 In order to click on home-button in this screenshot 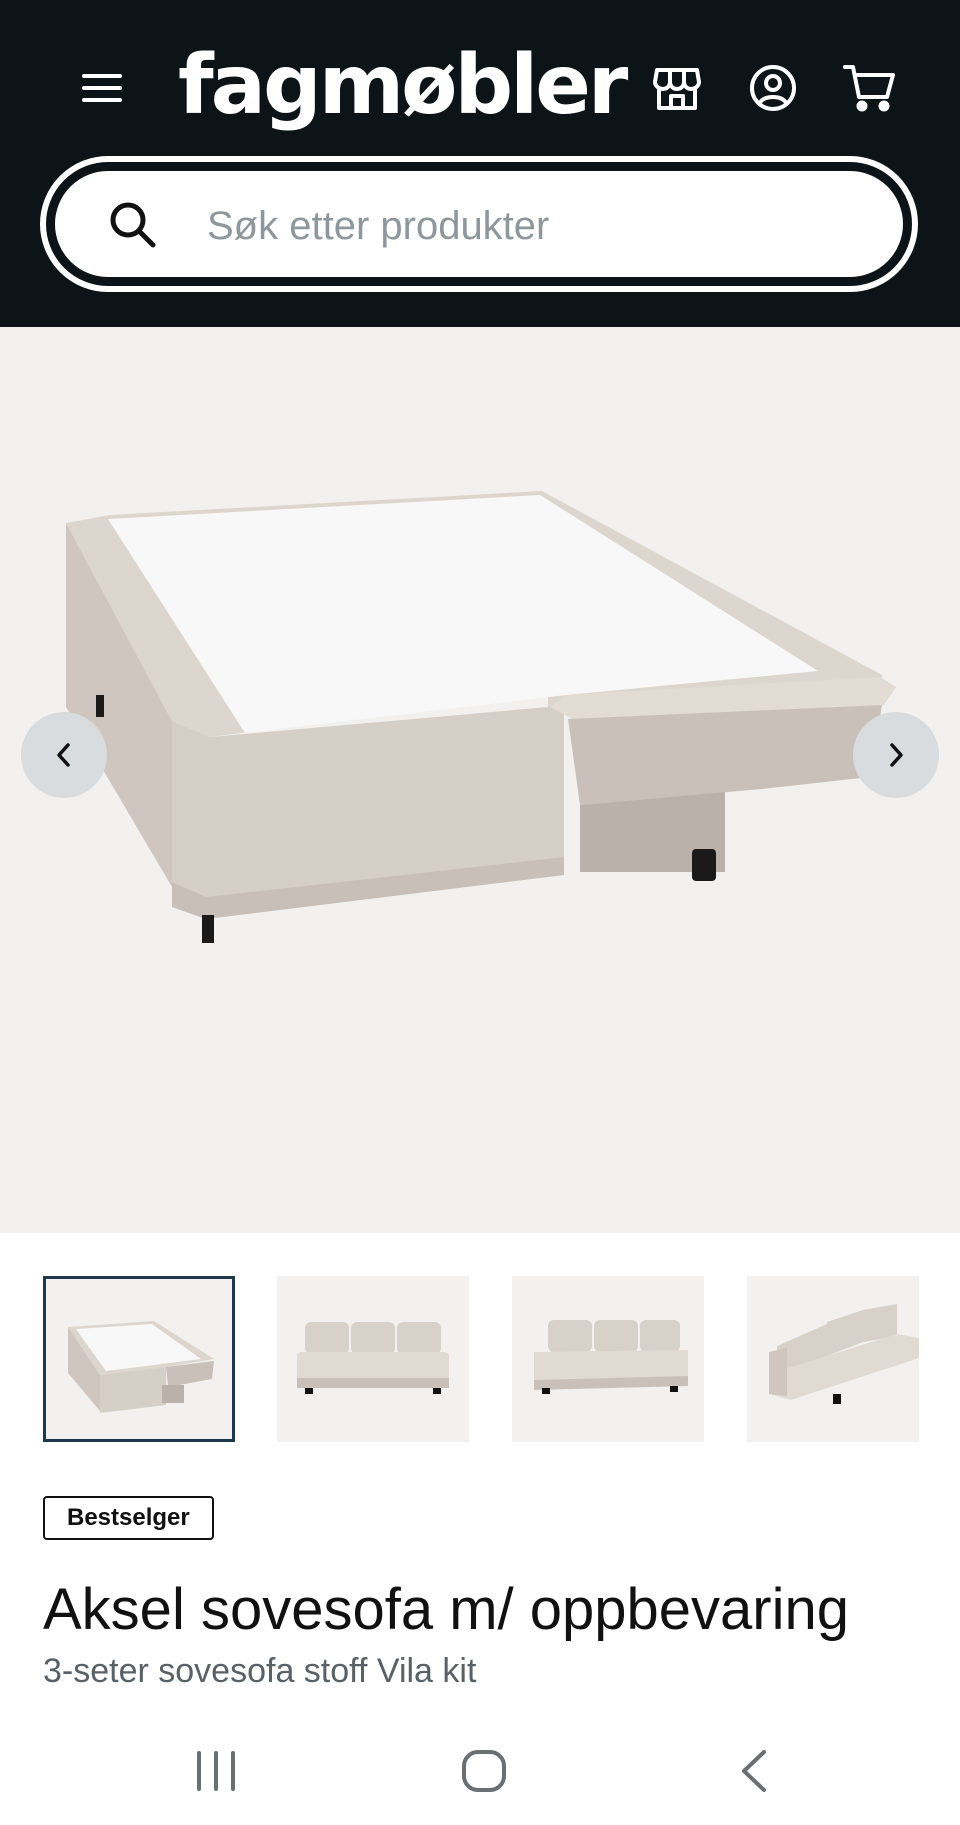, I will do `click(484, 1771)`.